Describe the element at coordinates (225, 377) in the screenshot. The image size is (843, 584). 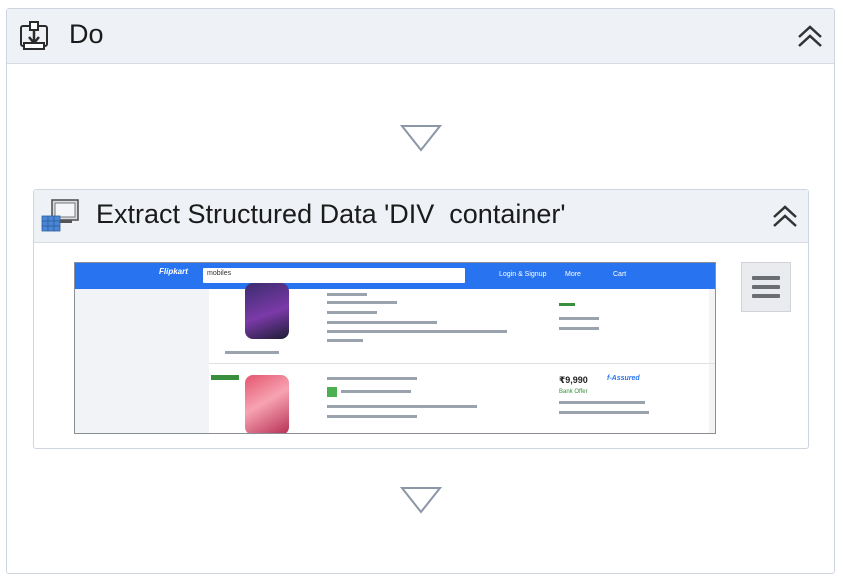
I see `preview-badge` at that location.